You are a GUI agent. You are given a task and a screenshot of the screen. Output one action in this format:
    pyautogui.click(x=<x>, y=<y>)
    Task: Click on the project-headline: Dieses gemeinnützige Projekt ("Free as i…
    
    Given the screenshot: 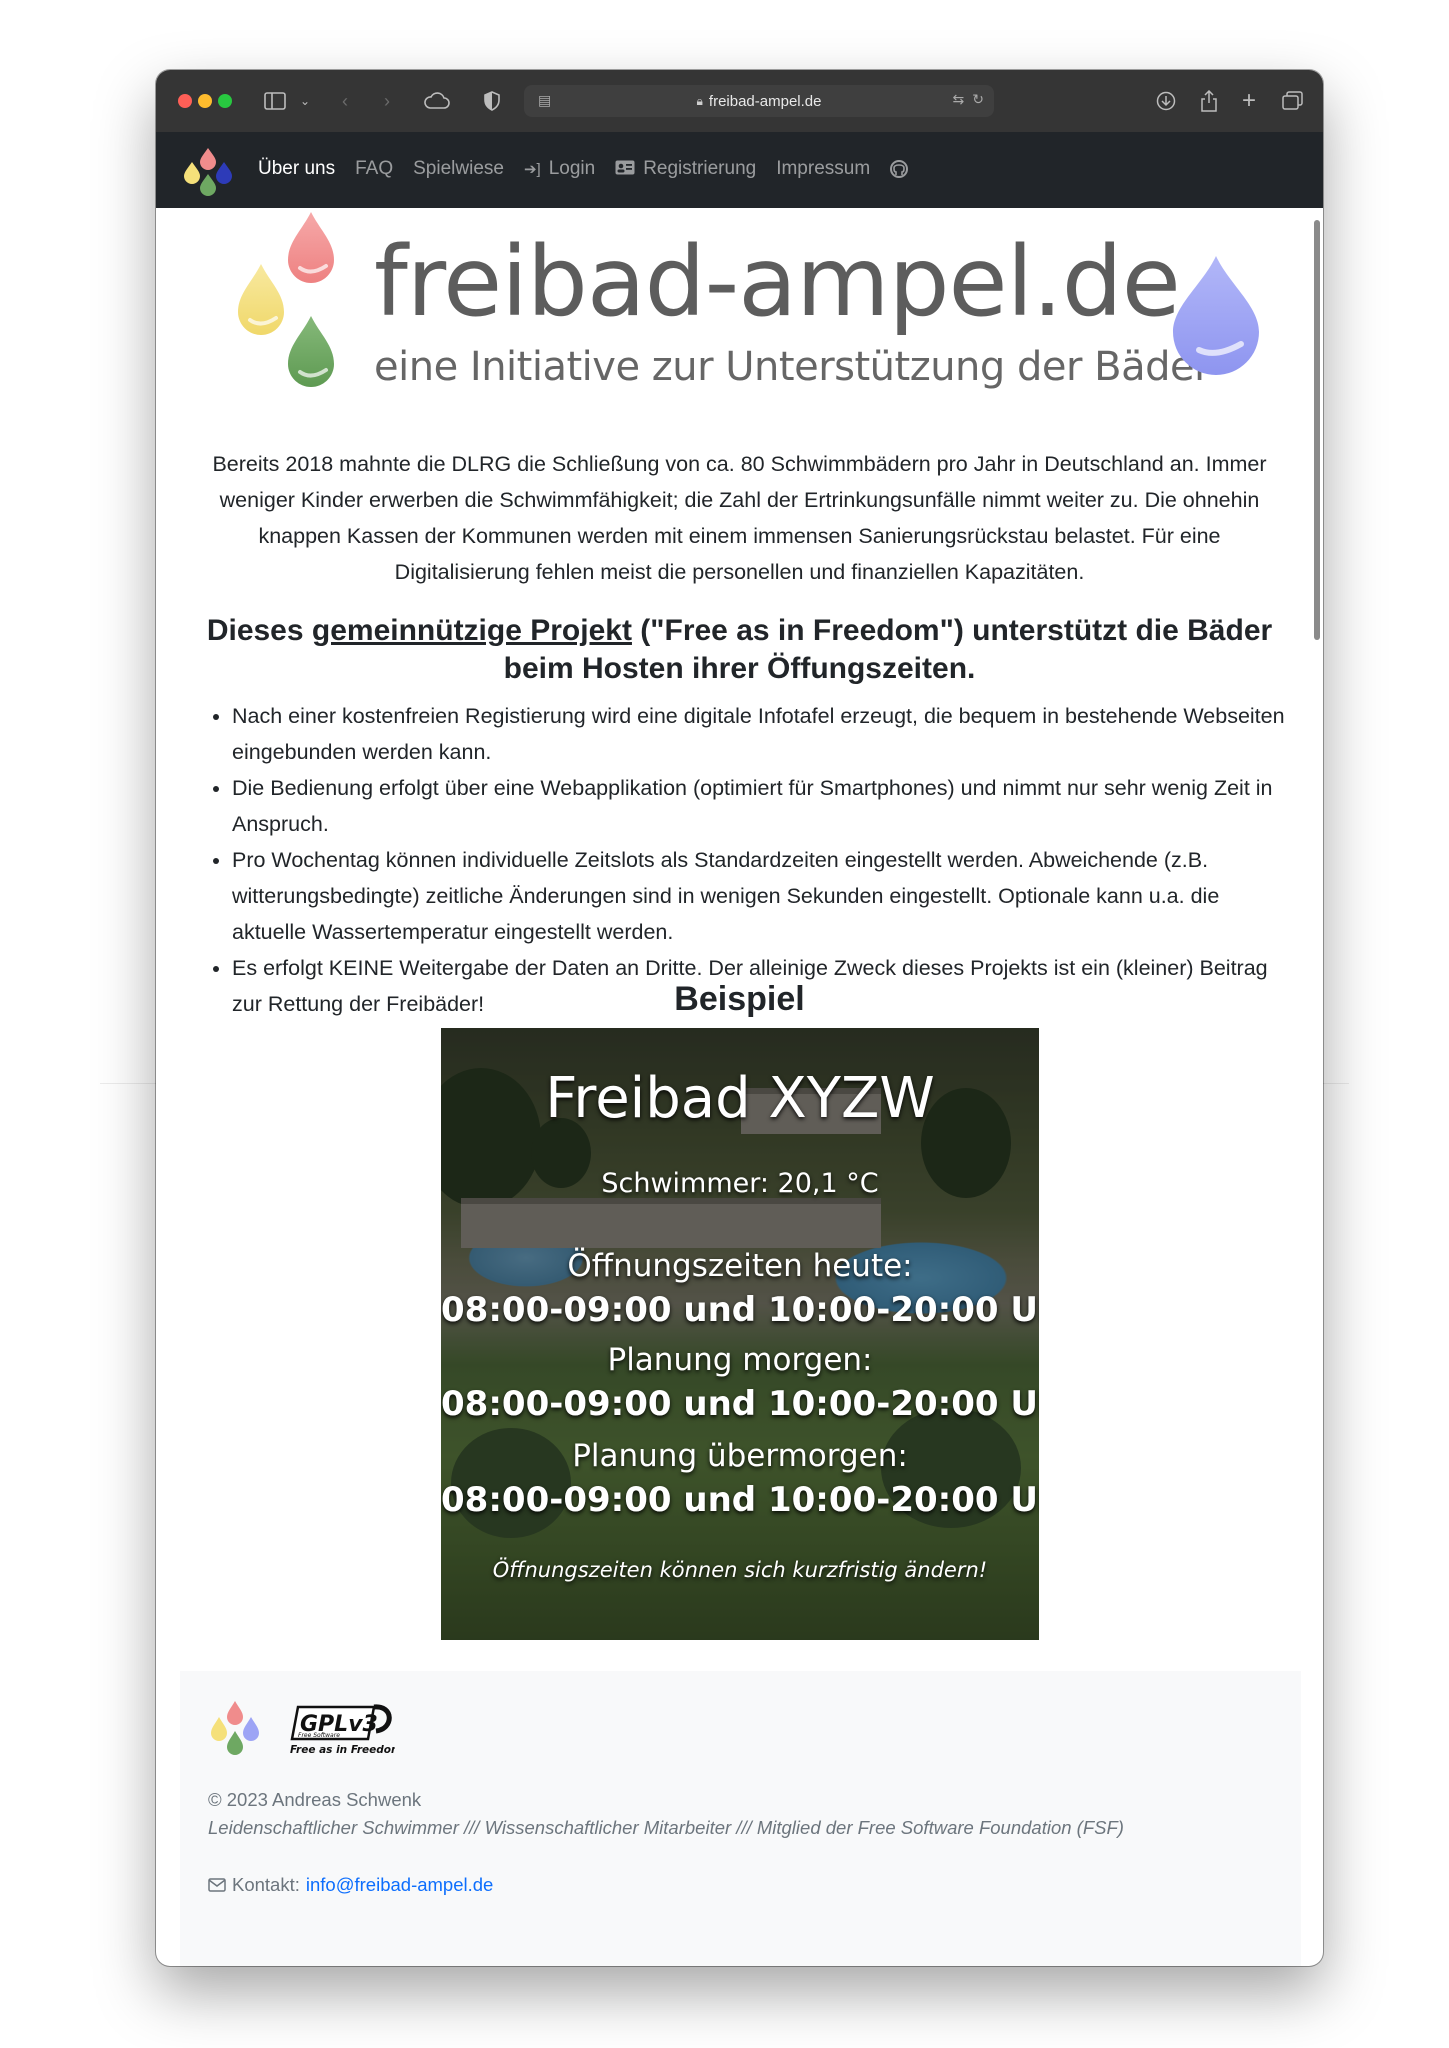 What is the action you would take?
    pyautogui.click(x=739, y=650)
    